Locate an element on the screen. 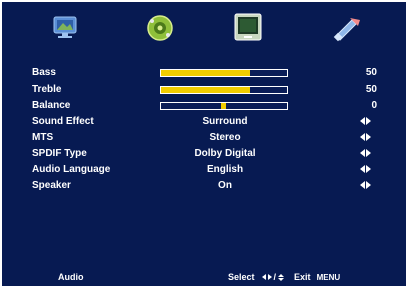  setting-label: Sound Effect is located at coordinates (63, 121).